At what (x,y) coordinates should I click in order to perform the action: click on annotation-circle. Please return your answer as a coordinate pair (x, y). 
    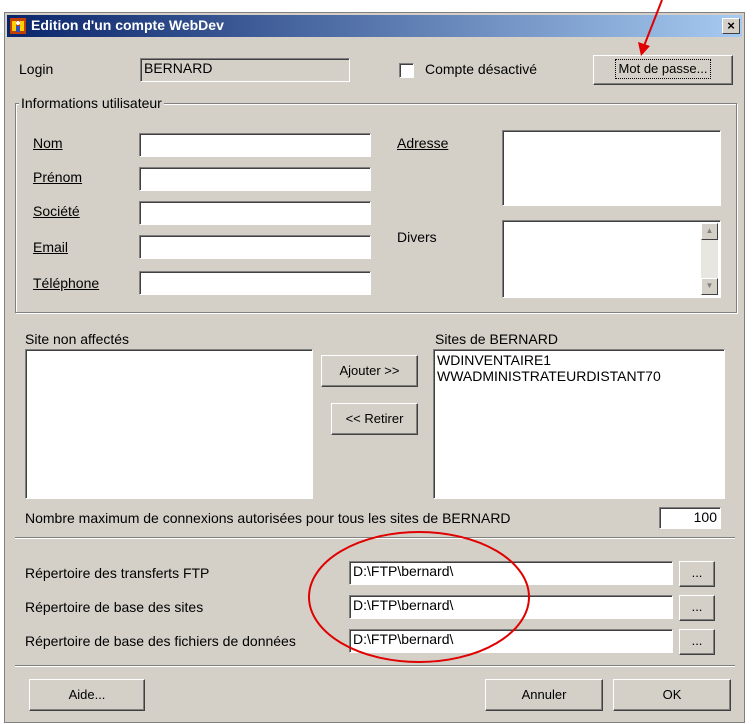
    Looking at the image, I should click on (419, 597).